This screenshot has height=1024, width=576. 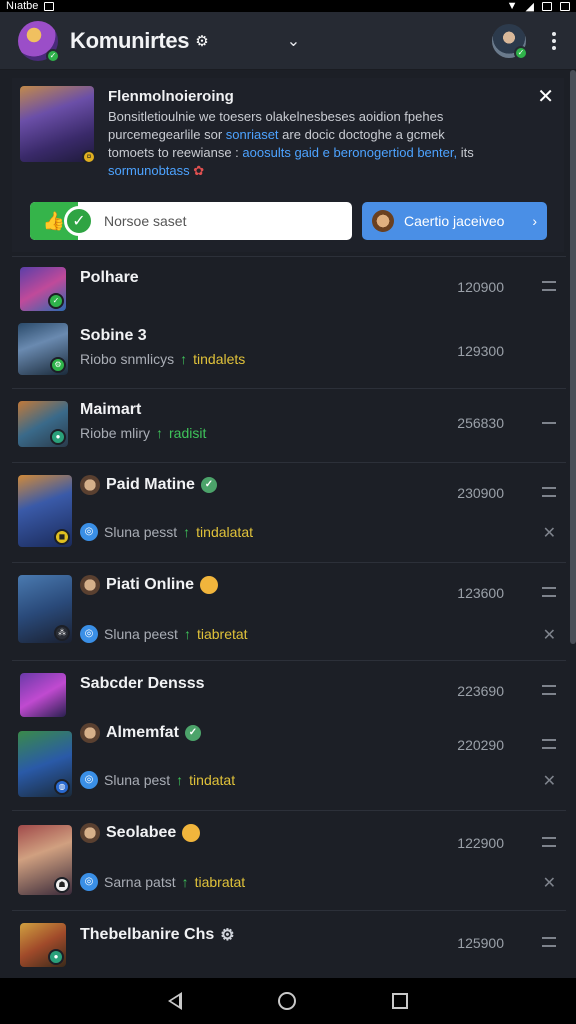 I want to click on list-item-title-text: Almemfat, so click(x=142, y=732).